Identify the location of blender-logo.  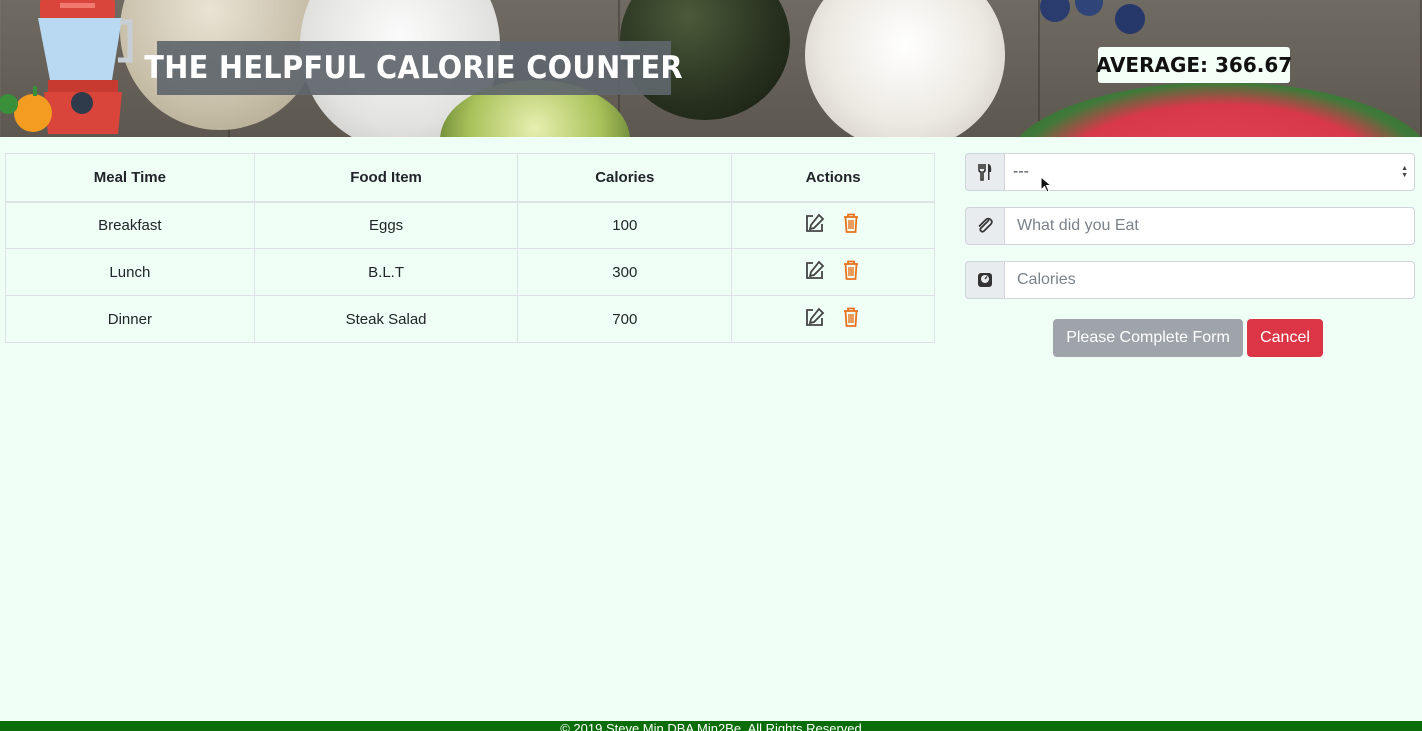
(66, 67).